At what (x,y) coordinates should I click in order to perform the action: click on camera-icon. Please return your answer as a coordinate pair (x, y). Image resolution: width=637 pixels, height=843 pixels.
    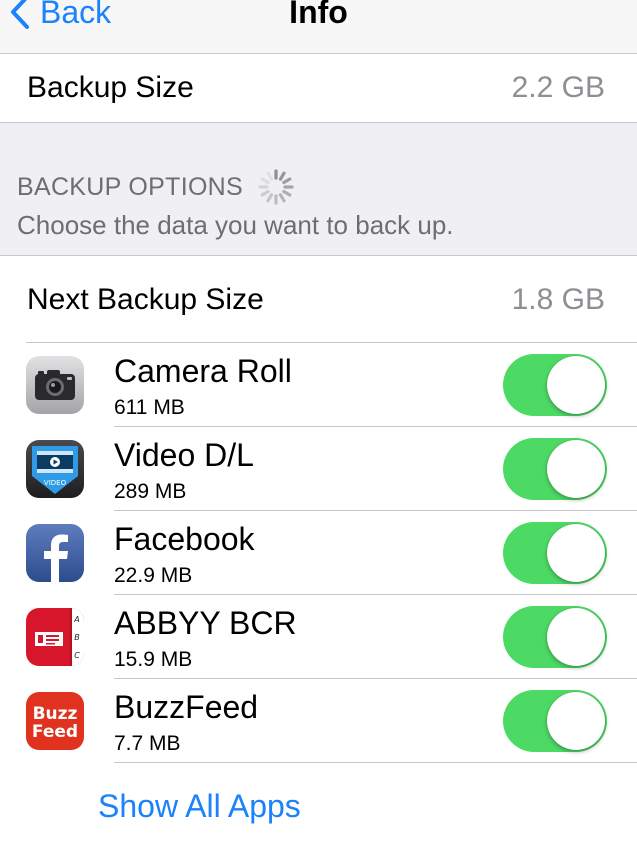
    Looking at the image, I should click on (55, 385).